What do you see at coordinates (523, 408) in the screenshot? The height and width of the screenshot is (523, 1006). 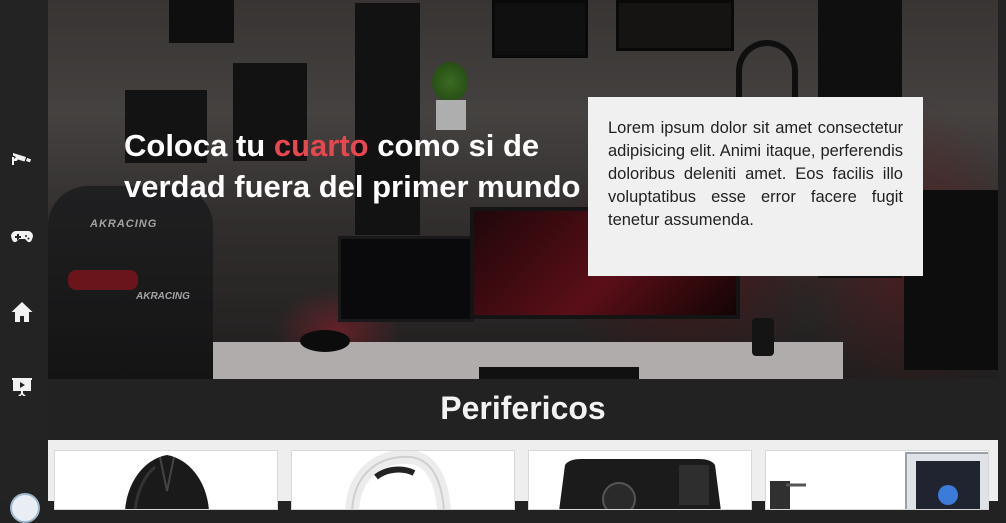 I see `section-title: Perifericos` at bounding box center [523, 408].